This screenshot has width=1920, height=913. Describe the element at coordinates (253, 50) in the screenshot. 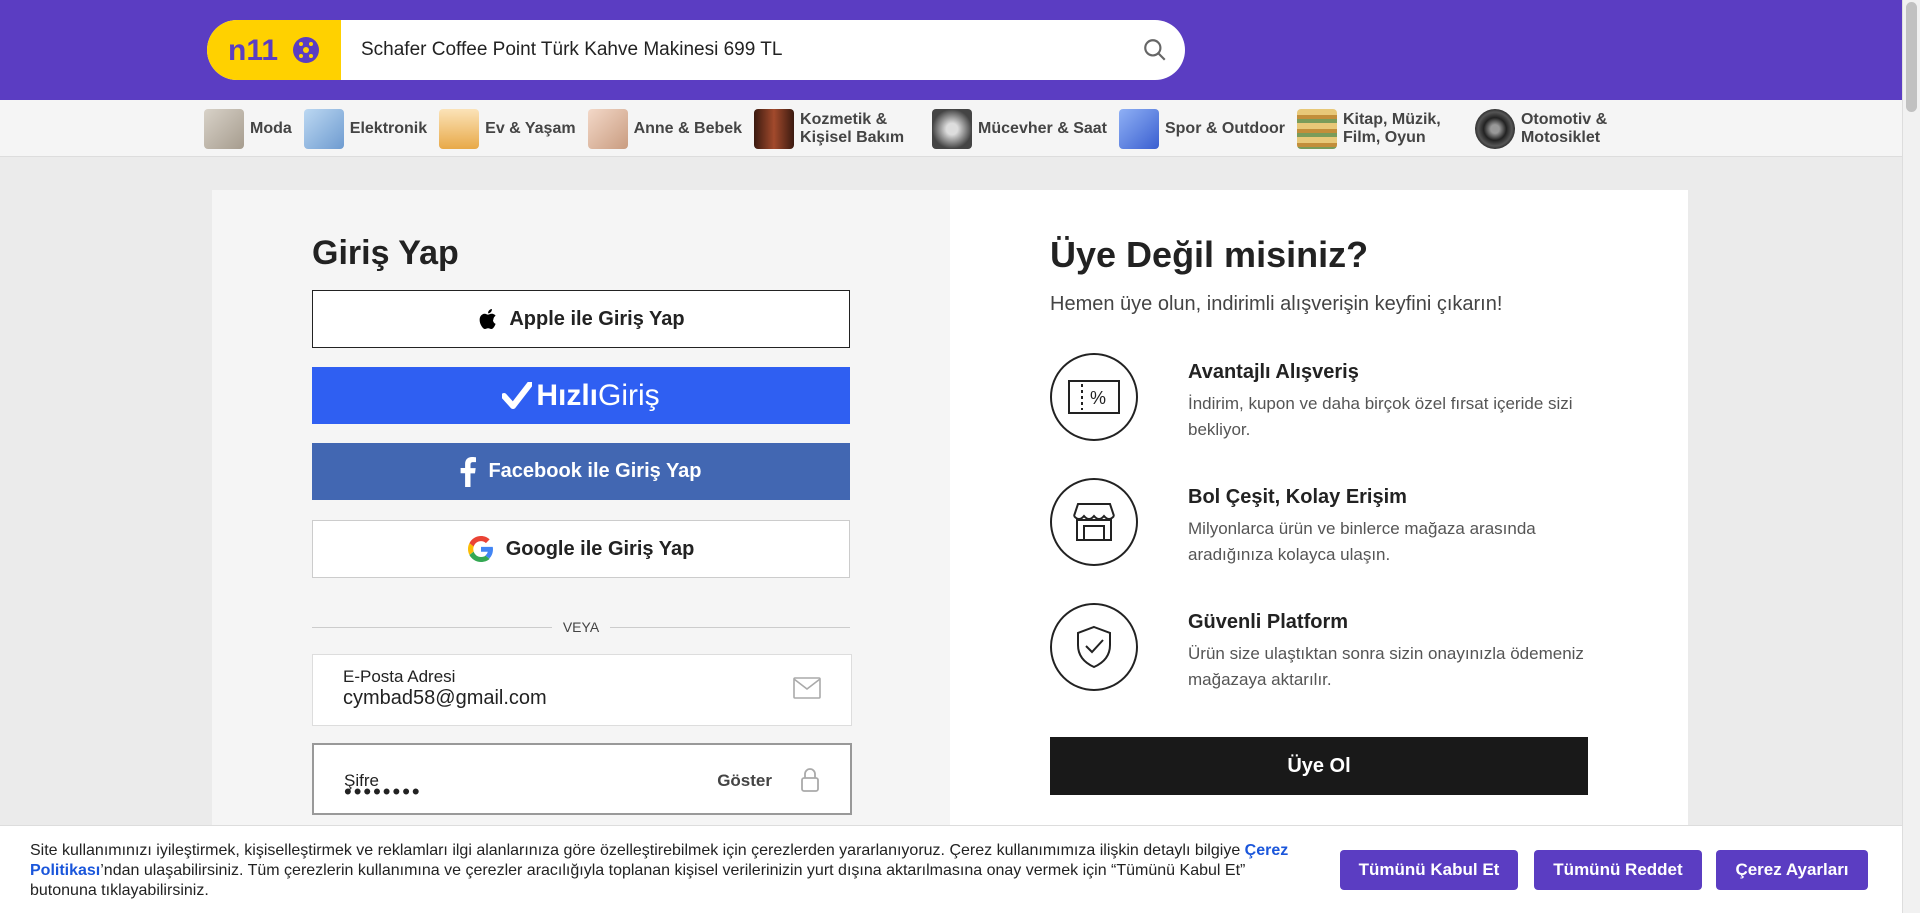

I see `logo-text: n11` at that location.